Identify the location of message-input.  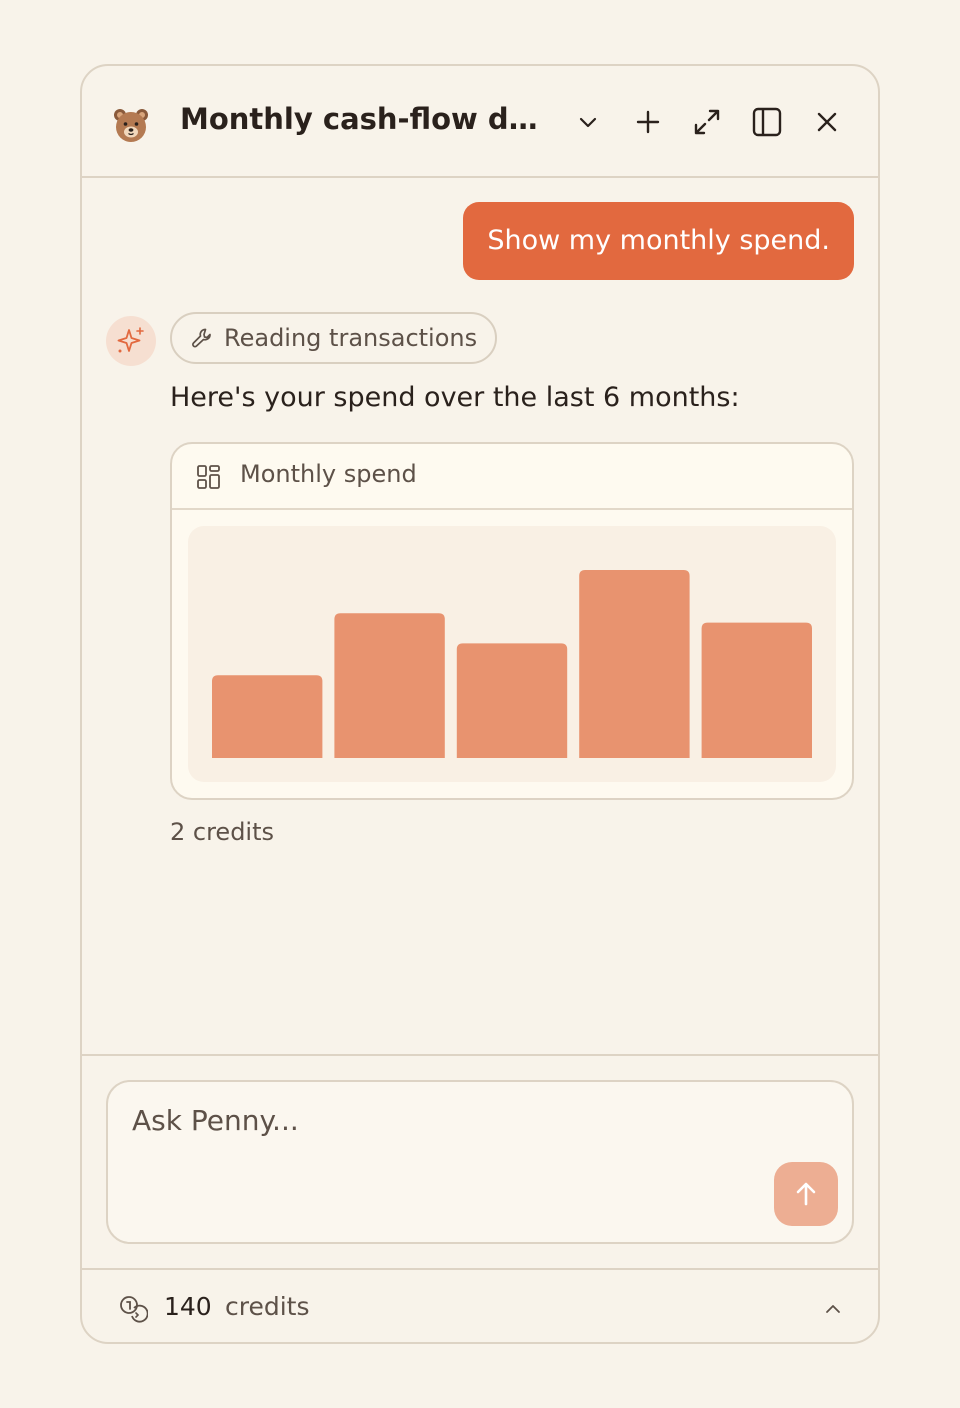
(480, 1162).